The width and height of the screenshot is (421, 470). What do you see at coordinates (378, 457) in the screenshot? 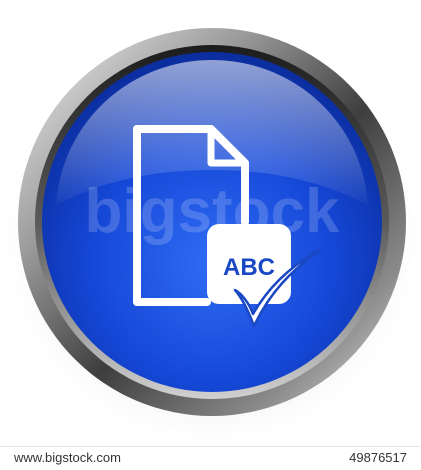
I see `watermark-image-id: 49876517` at bounding box center [378, 457].